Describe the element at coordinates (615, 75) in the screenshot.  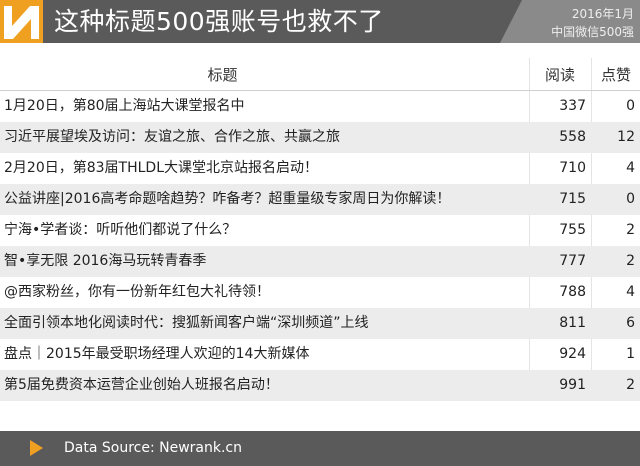
I see `column-header-likes: 点赞` at that location.